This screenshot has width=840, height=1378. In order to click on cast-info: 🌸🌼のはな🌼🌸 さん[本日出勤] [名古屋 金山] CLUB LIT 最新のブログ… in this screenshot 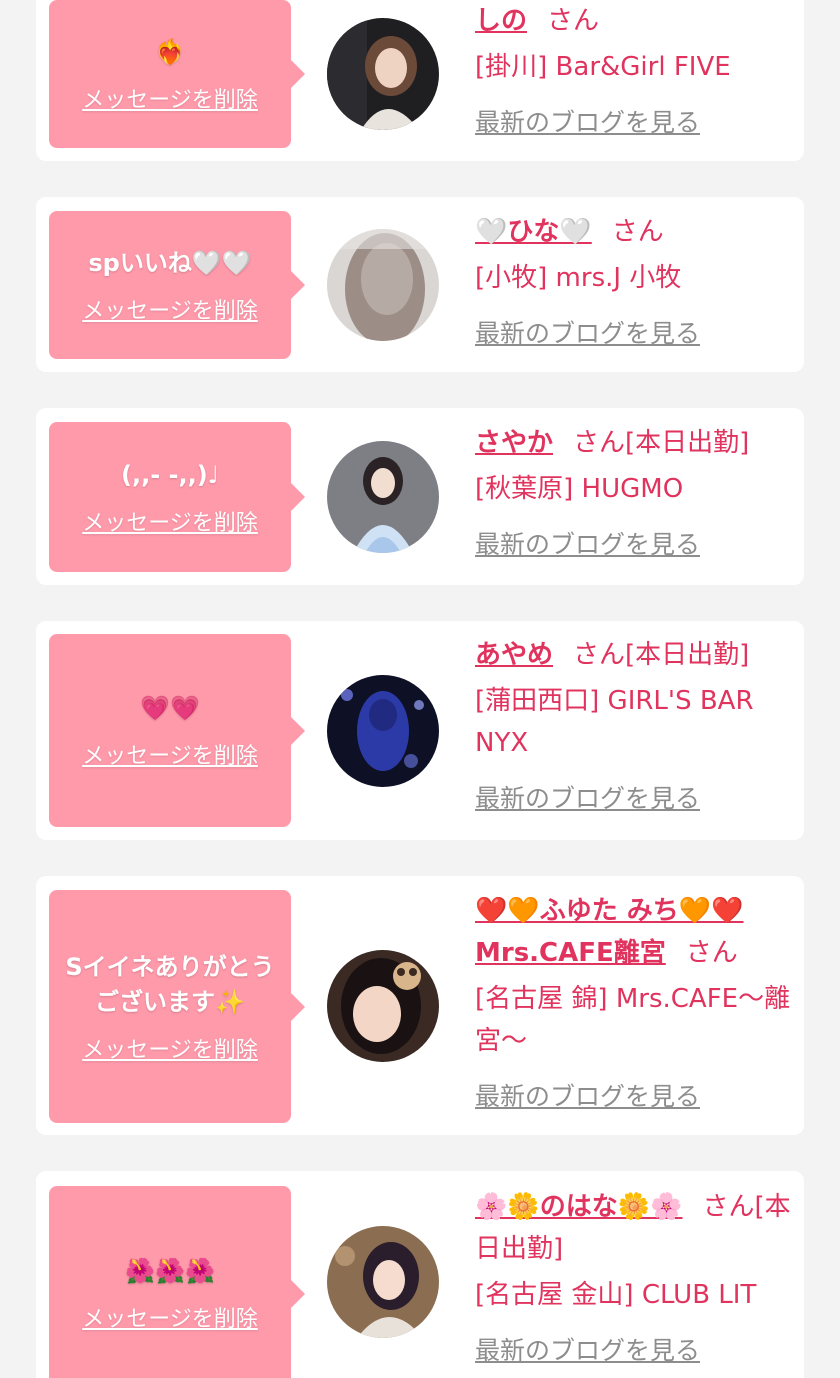, I will do `click(633, 1279)`.